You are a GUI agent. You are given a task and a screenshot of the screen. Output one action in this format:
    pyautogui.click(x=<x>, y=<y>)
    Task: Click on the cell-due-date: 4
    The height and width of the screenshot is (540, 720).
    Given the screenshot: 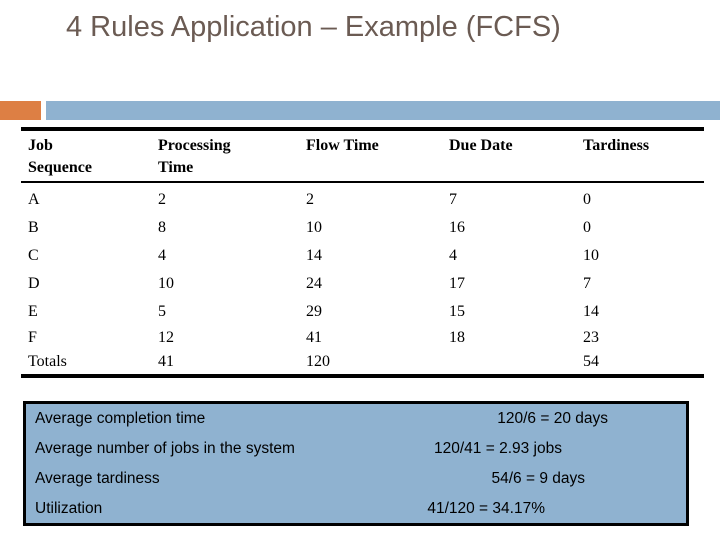 What is the action you would take?
    pyautogui.click(x=453, y=255)
    